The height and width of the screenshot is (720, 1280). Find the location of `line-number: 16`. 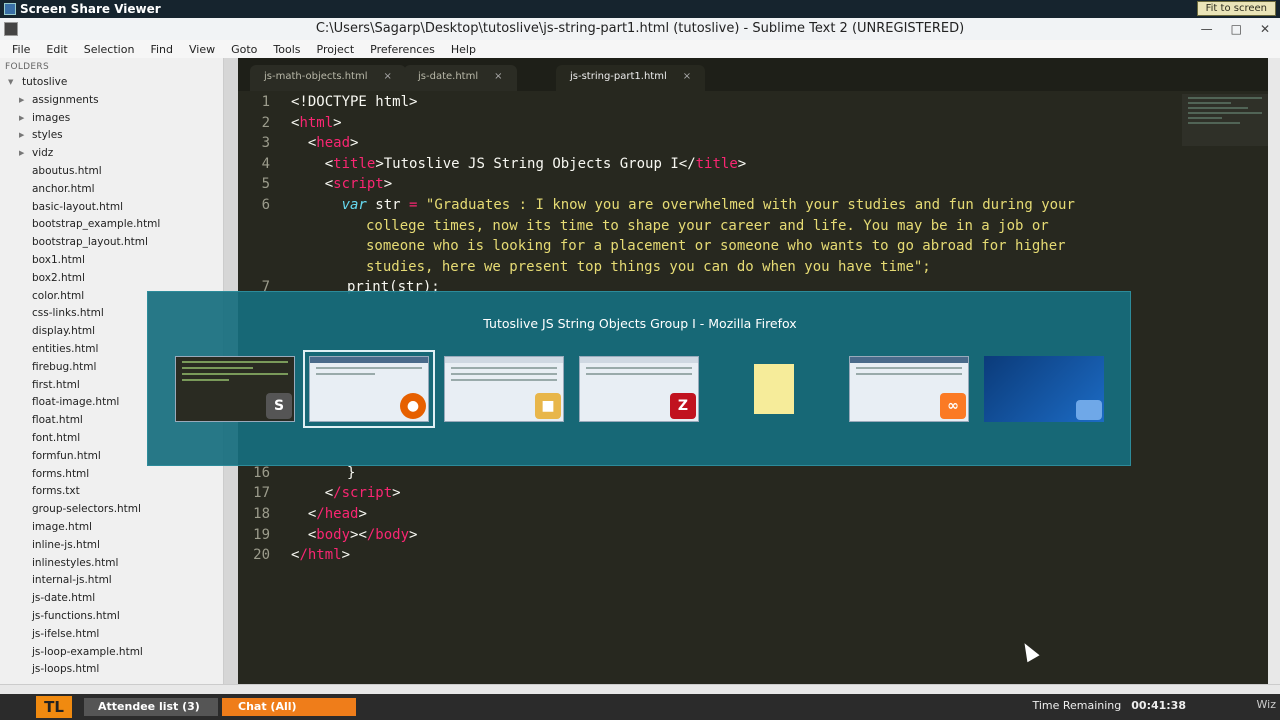

line-number: 16 is located at coordinates (261, 472).